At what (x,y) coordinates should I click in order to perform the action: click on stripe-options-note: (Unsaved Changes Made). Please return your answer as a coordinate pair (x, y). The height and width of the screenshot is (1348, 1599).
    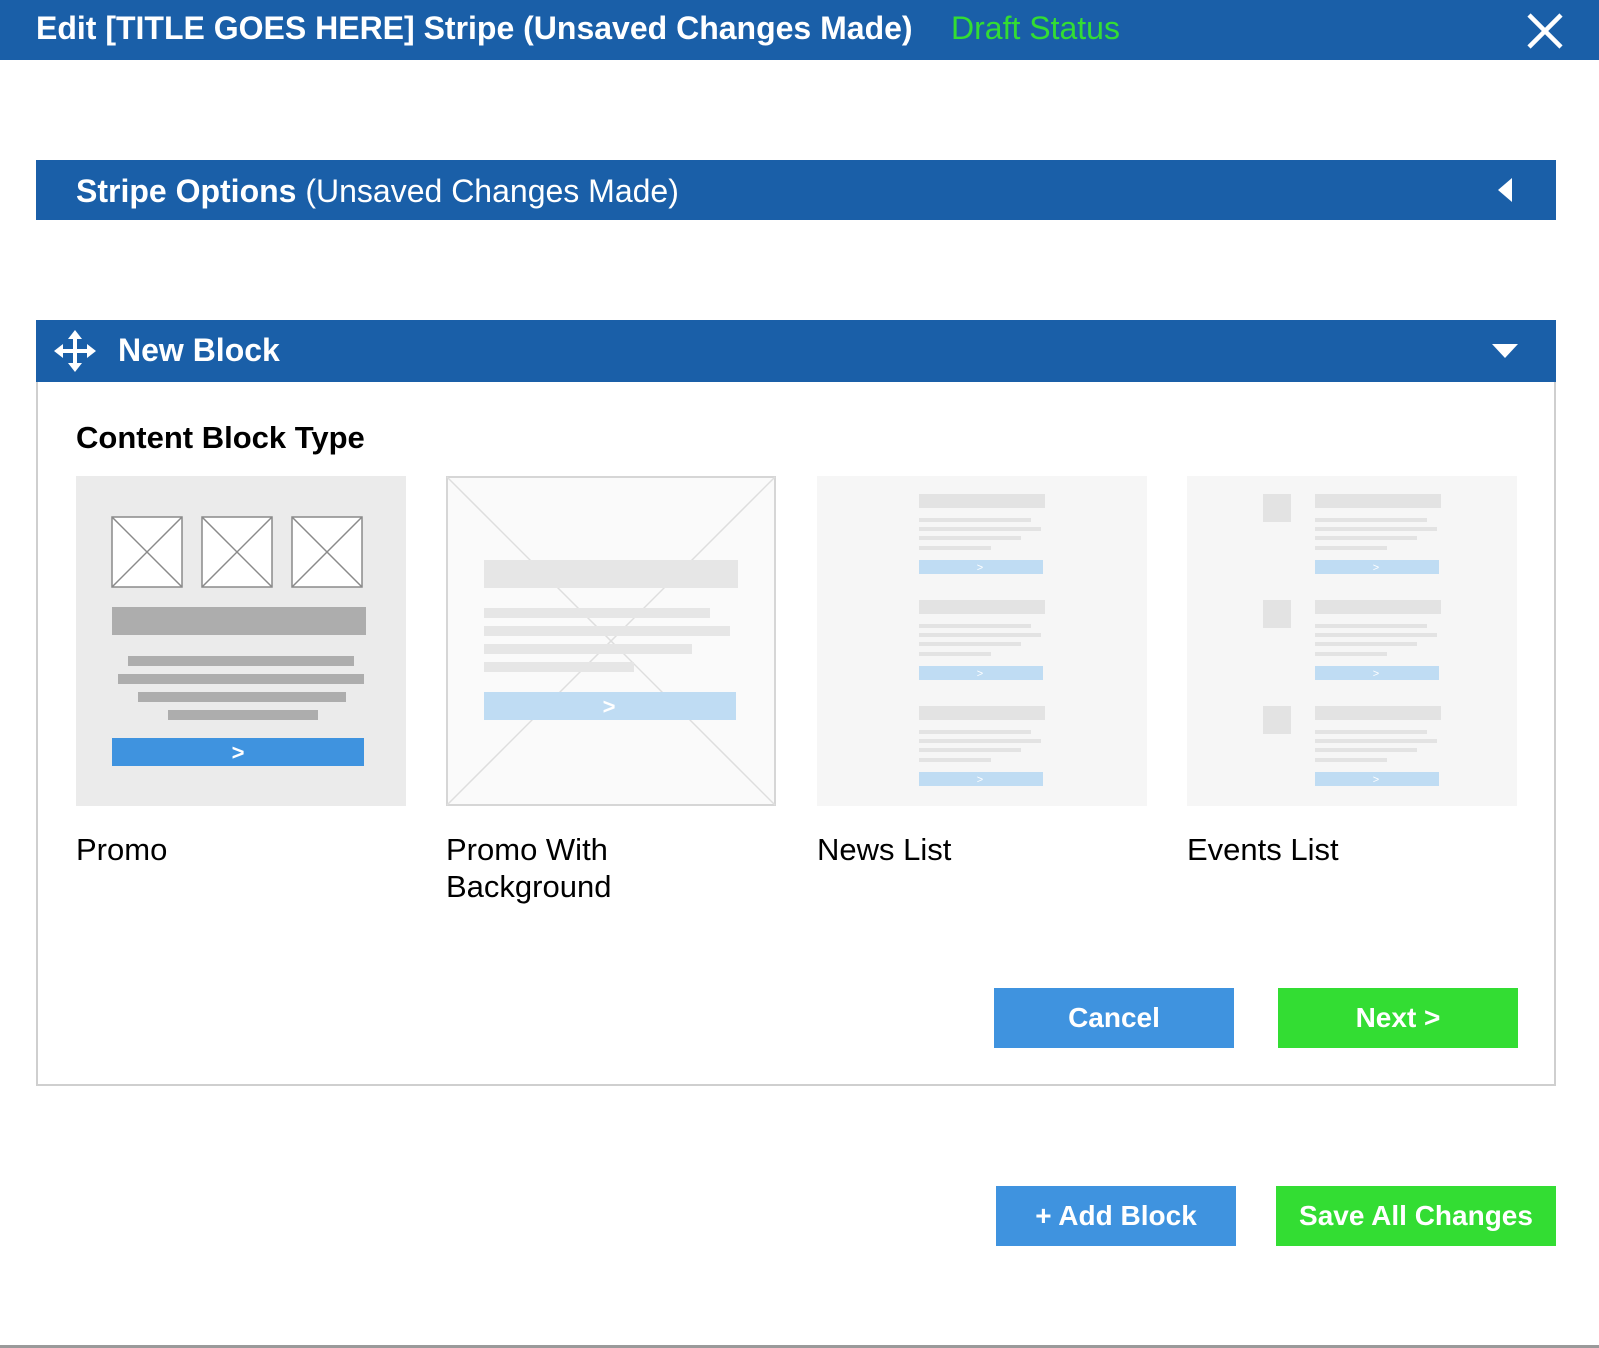
    Looking at the image, I should click on (492, 191).